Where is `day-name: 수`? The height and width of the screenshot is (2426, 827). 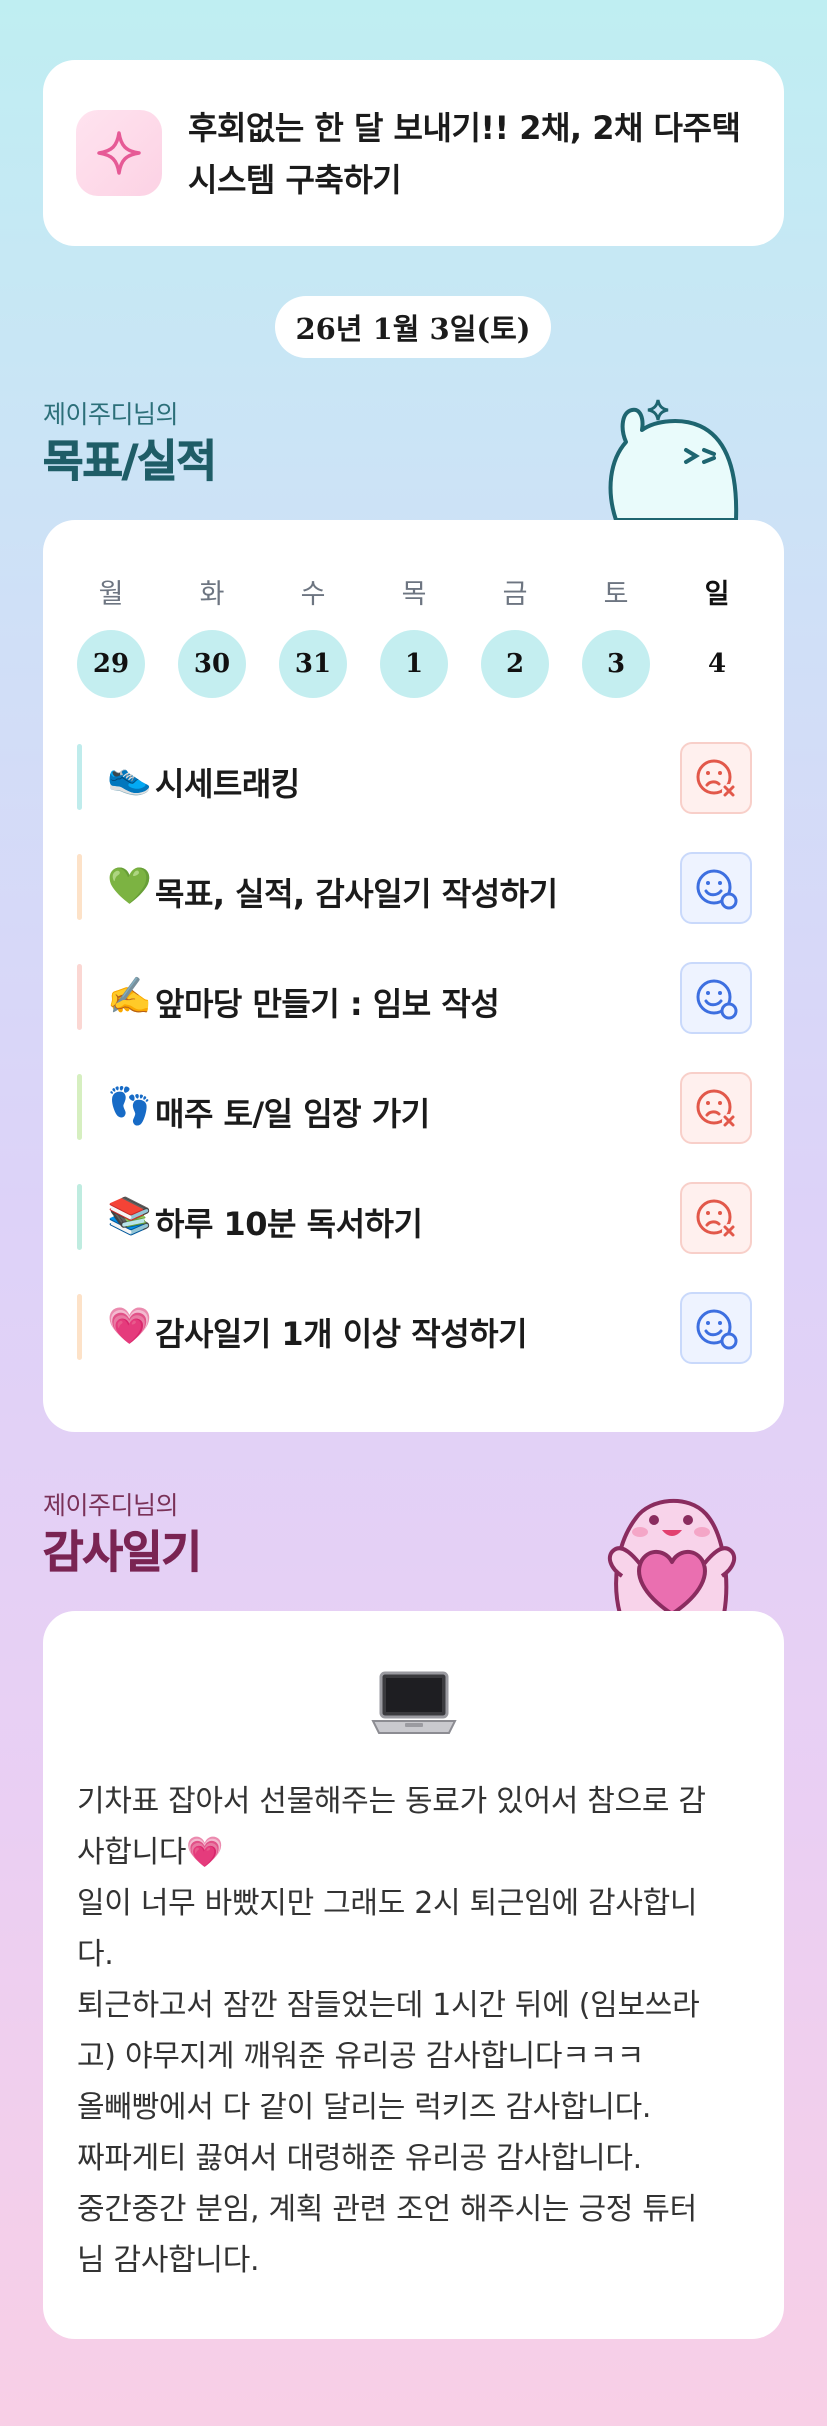
day-name: 수 is located at coordinates (313, 594).